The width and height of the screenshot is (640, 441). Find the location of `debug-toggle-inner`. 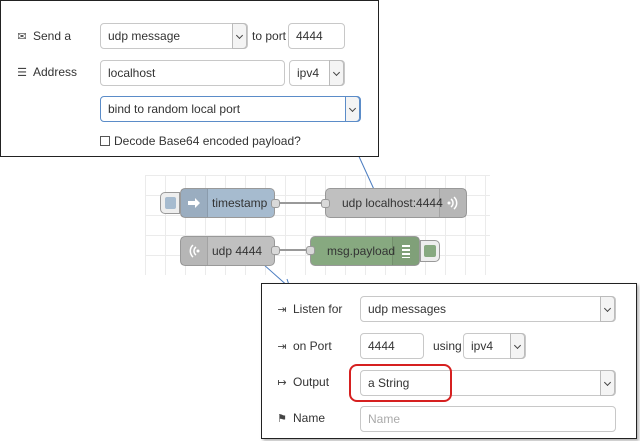

debug-toggle-inner is located at coordinates (430, 251).